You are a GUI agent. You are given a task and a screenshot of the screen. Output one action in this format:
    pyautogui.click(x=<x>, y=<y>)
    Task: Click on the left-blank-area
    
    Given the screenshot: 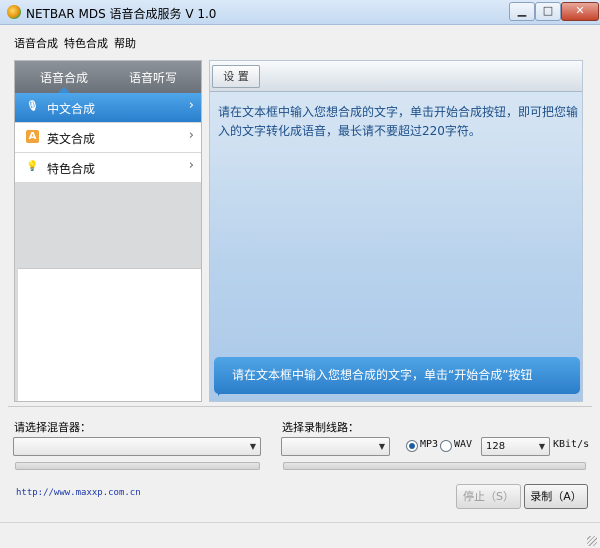 What is the action you would take?
    pyautogui.click(x=109, y=334)
    